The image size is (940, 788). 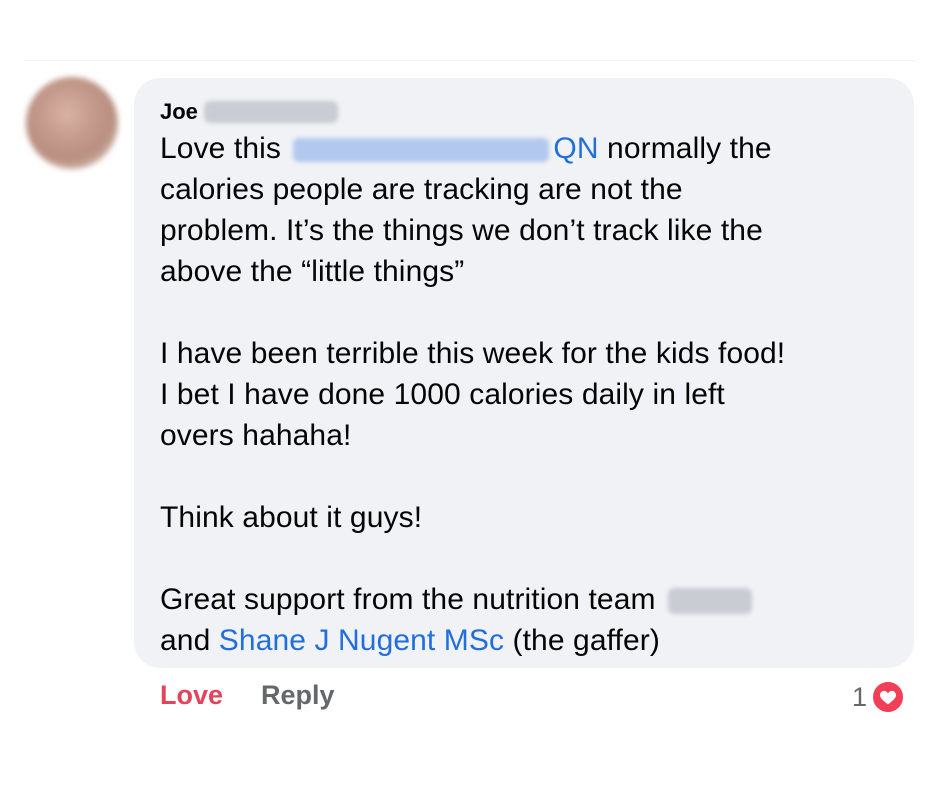 I want to click on redacted-surname, so click(x=270, y=112).